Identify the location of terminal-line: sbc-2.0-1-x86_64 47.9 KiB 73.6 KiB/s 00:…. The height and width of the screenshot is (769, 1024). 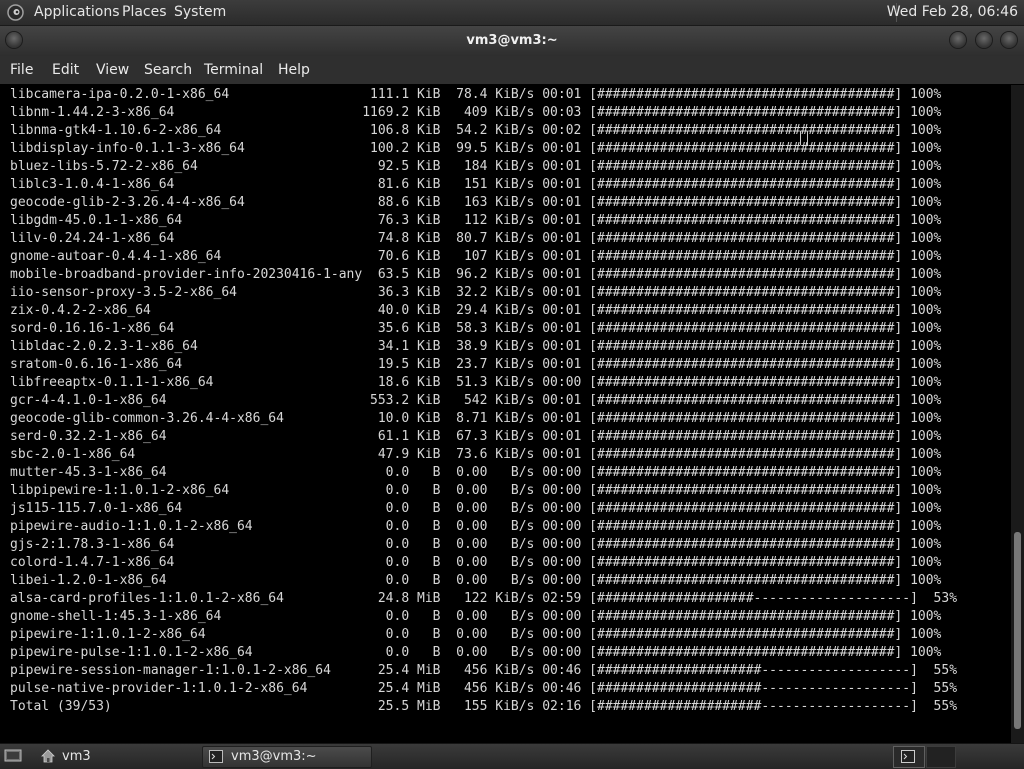
(476, 454).